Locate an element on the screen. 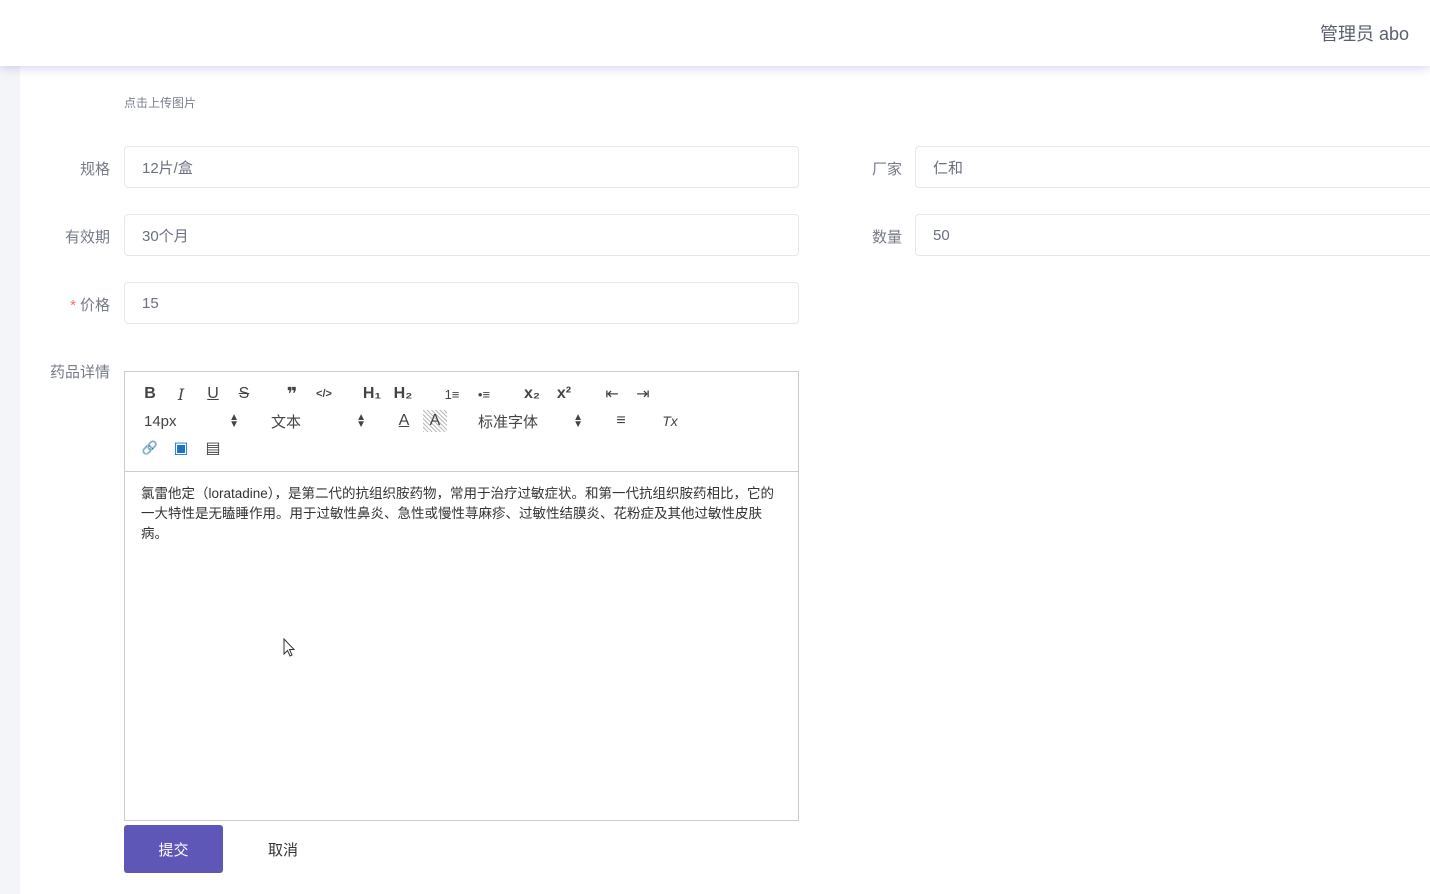 This screenshot has height=894, width=1430. detail-label: 药品详情 is located at coordinates (79, 372).